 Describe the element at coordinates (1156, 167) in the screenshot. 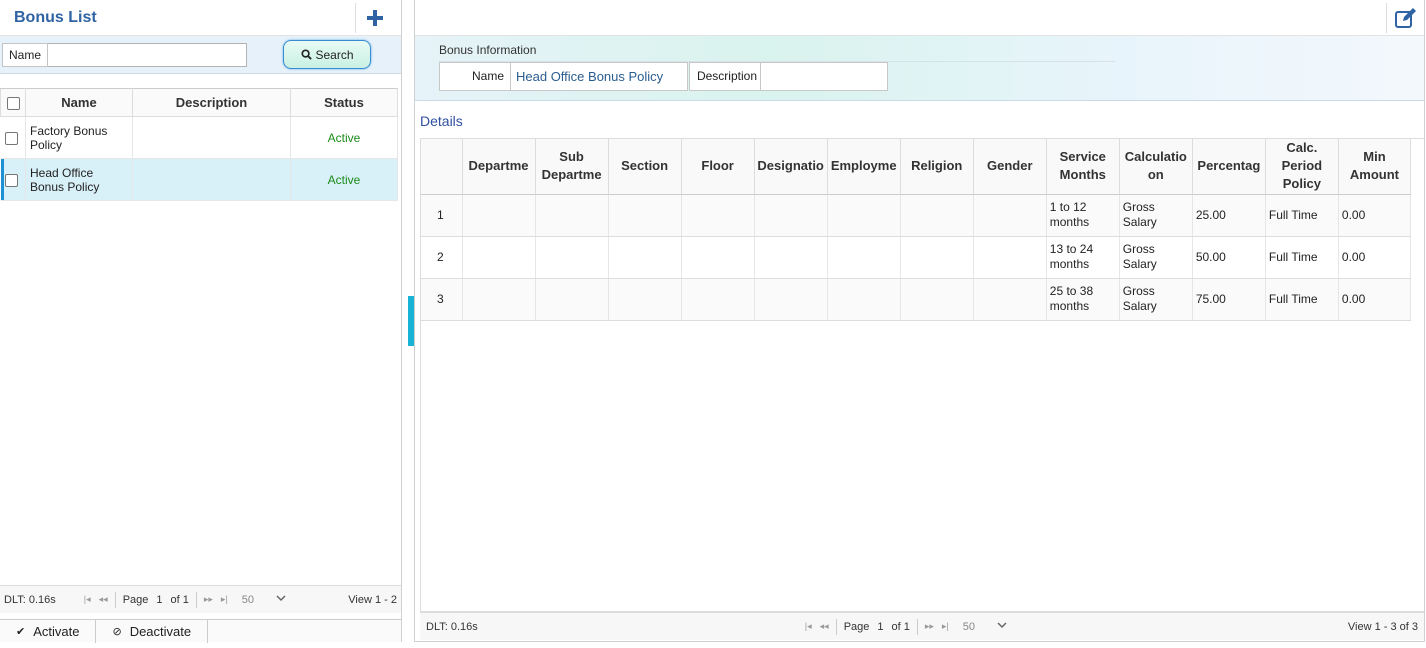

I see `column-header-calculation: Calculatio on` at that location.